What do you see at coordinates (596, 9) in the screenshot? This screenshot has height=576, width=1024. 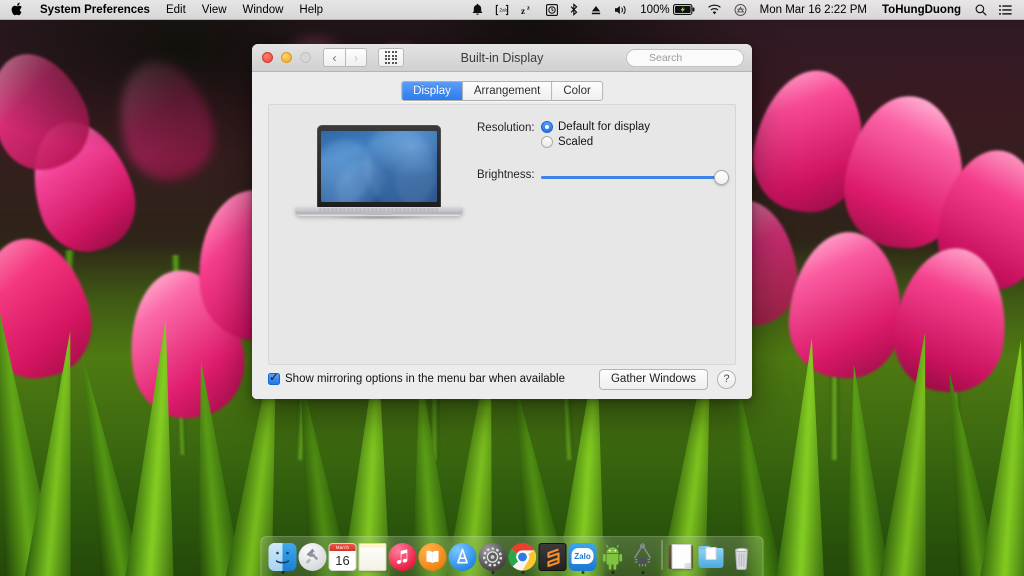 I see `eject-icon` at bounding box center [596, 9].